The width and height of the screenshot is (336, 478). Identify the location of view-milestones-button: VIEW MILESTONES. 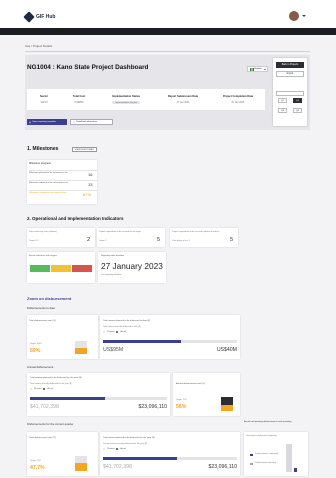
(84, 149).